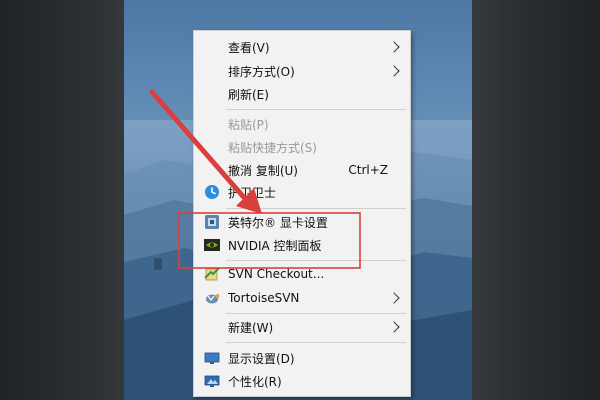 This screenshot has width=600, height=400. Describe the element at coordinates (212, 245) in the screenshot. I see `nvidia-icon` at that location.